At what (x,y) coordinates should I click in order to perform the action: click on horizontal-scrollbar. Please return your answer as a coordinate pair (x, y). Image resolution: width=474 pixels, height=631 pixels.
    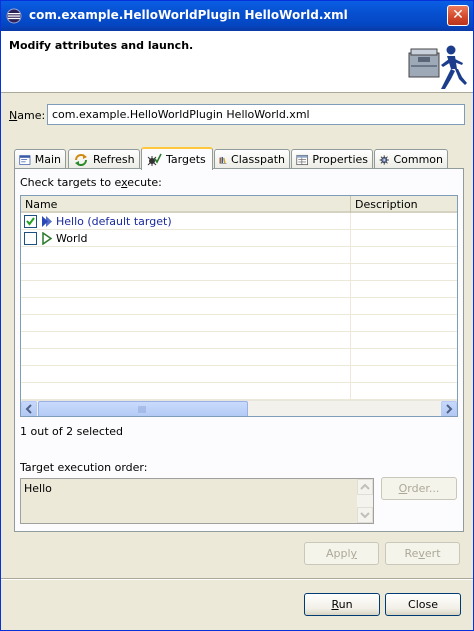
    Looking at the image, I should click on (239, 408).